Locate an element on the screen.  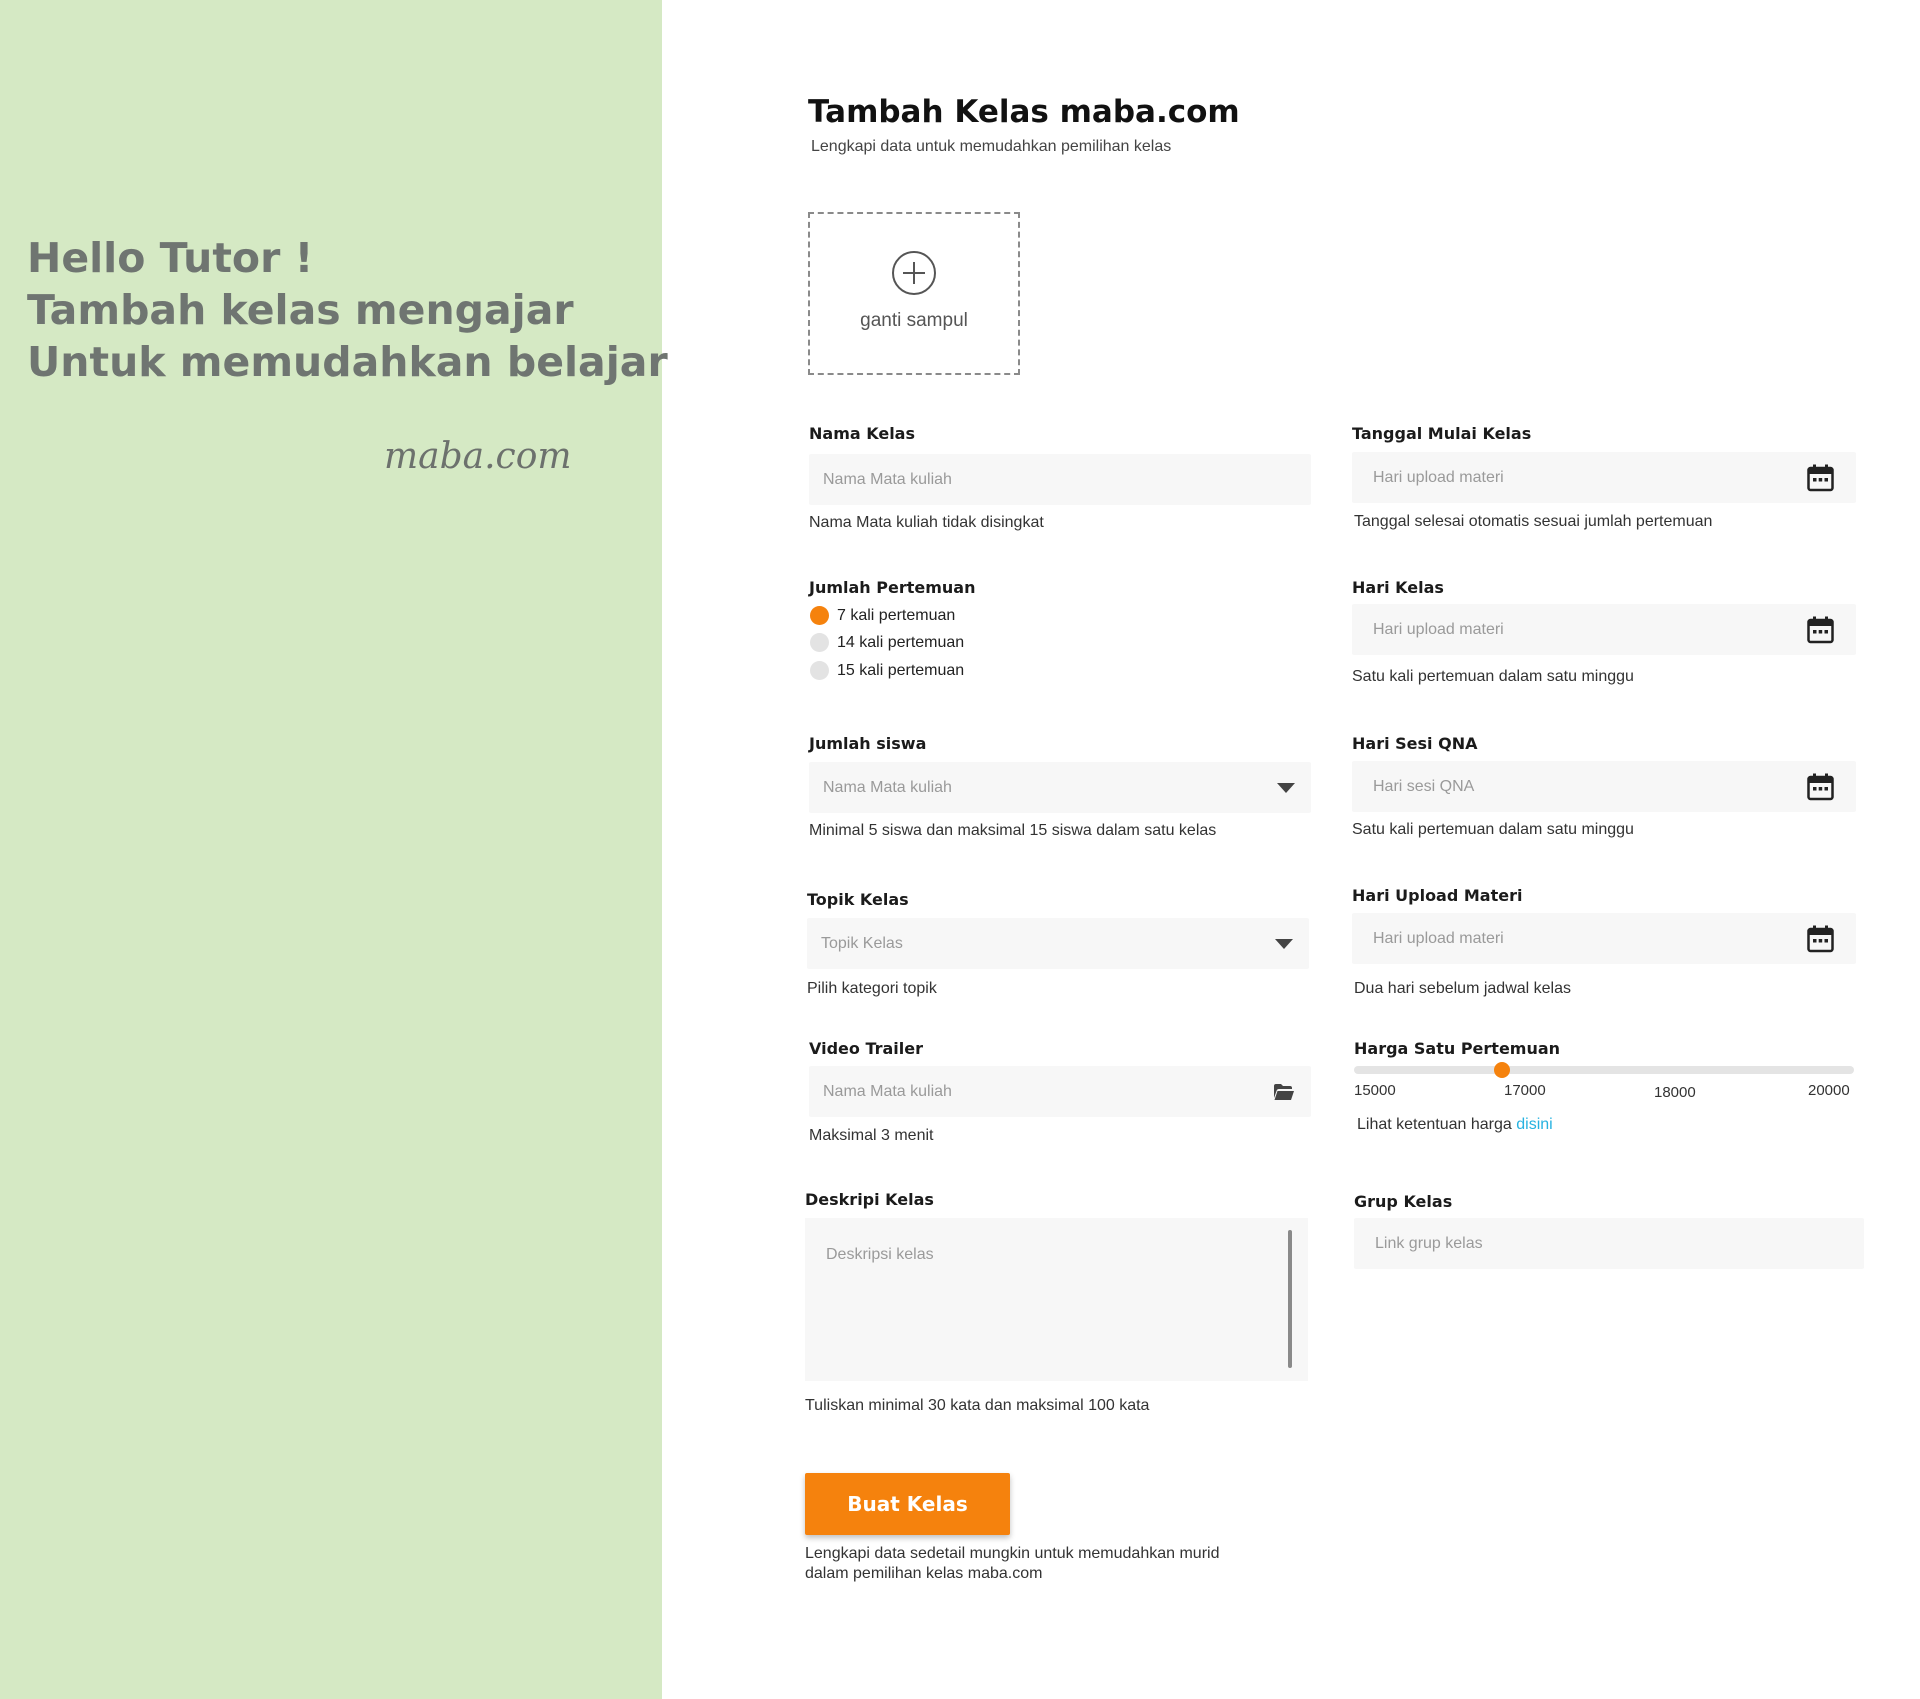
harga-tick-20000: 20000 is located at coordinates (1829, 1090).